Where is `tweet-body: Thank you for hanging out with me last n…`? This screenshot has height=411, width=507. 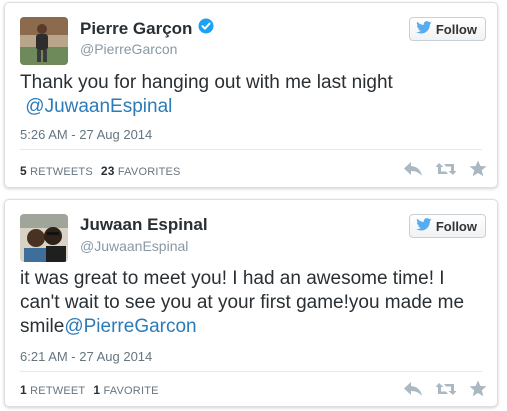 tweet-body: Thank you for hanging out with me last n… is located at coordinates (206, 82).